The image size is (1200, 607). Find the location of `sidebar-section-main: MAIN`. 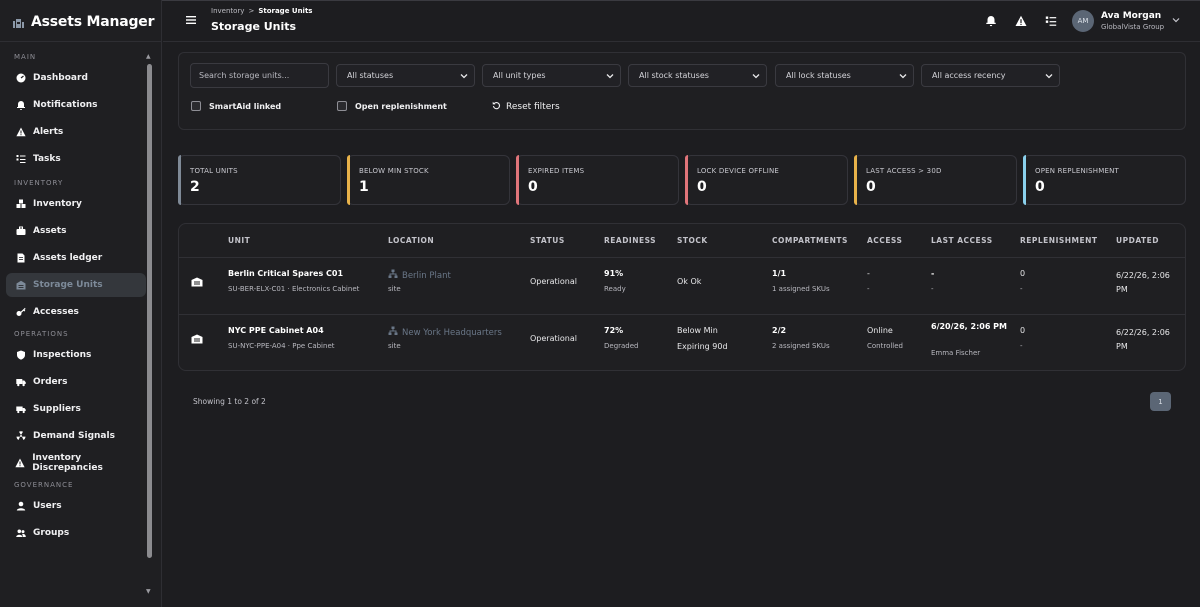

sidebar-section-main: MAIN is located at coordinates (25, 57).